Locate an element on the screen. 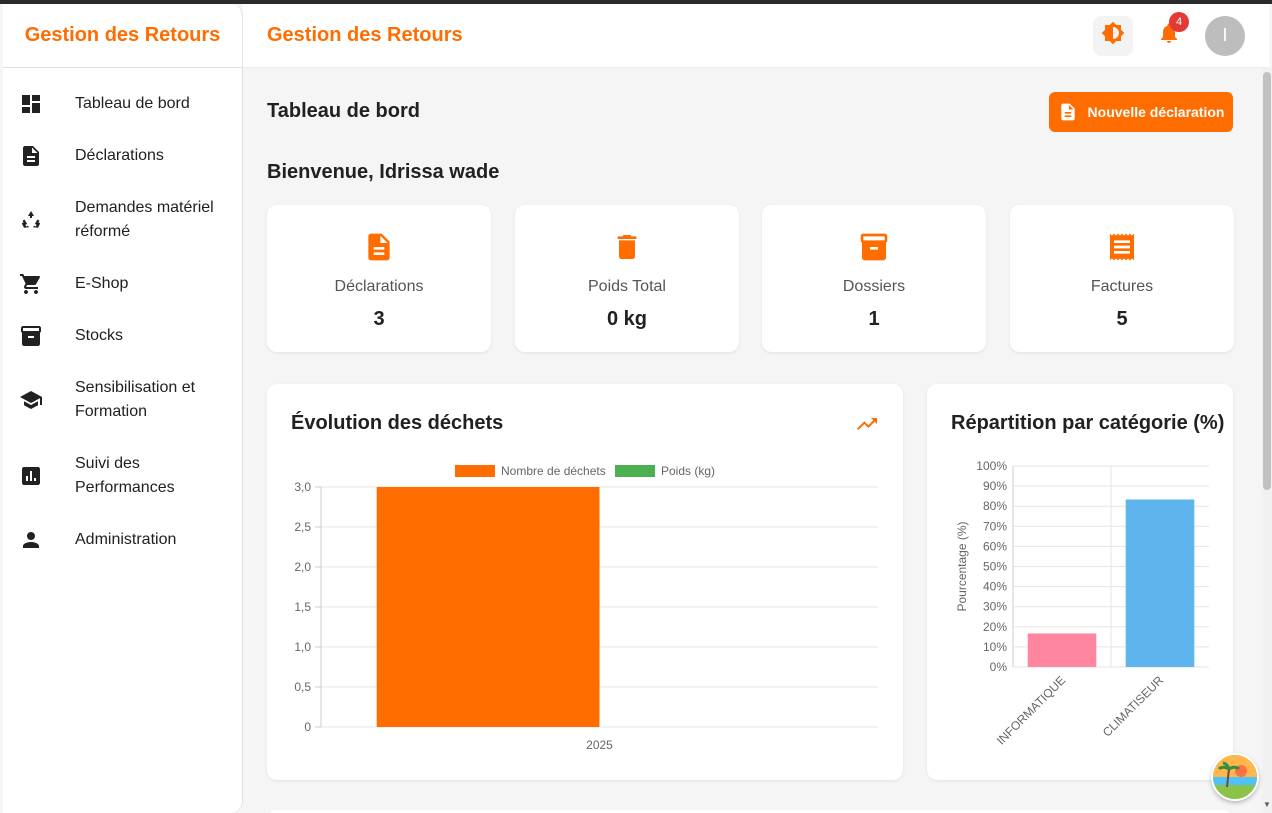 The width and height of the screenshot is (1272, 813). person-icon is located at coordinates (47, 540).